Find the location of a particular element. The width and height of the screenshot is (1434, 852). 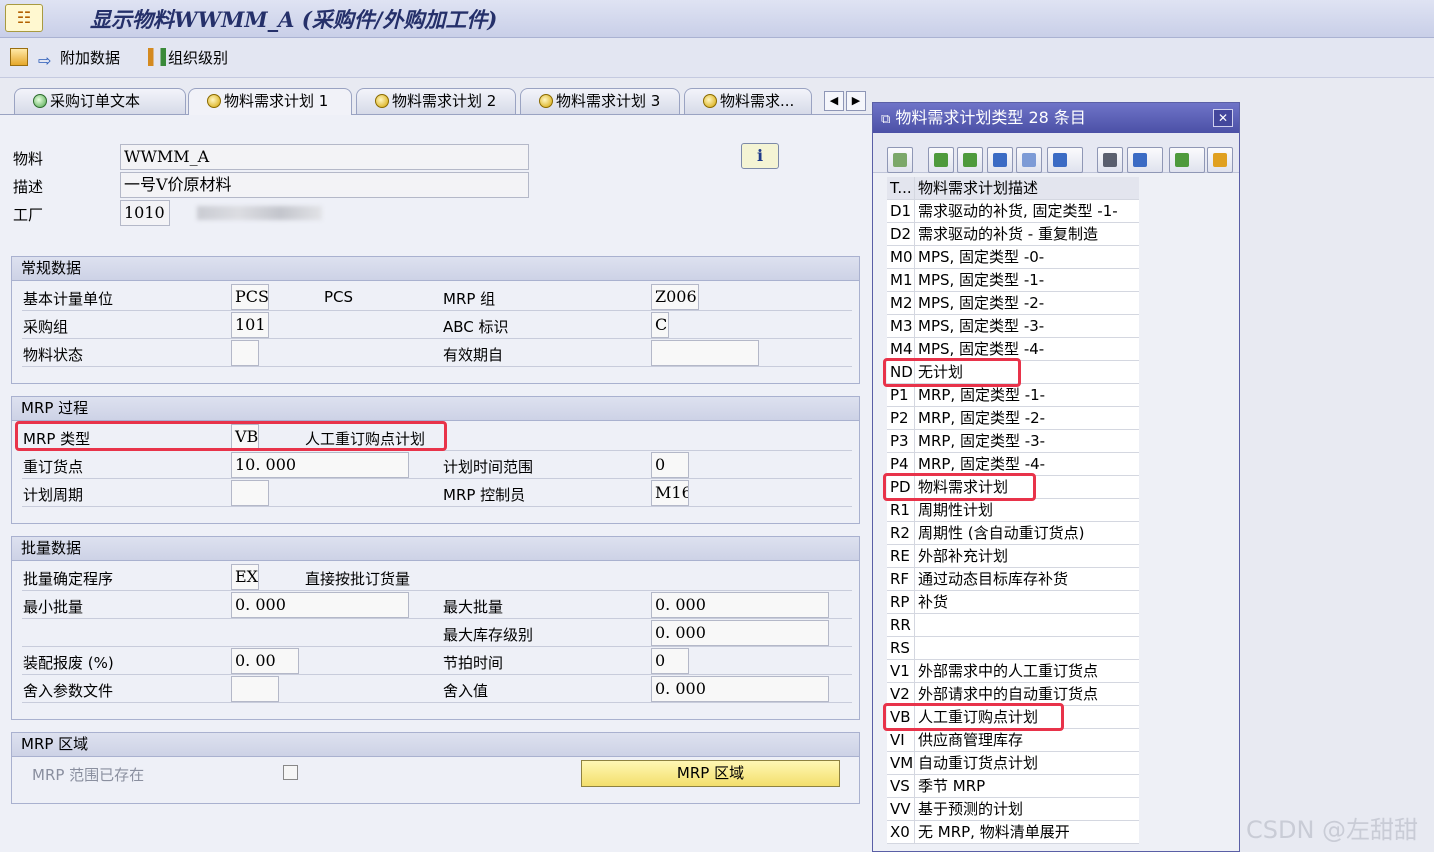

min-lot-field: 0. 000 is located at coordinates (320, 605).